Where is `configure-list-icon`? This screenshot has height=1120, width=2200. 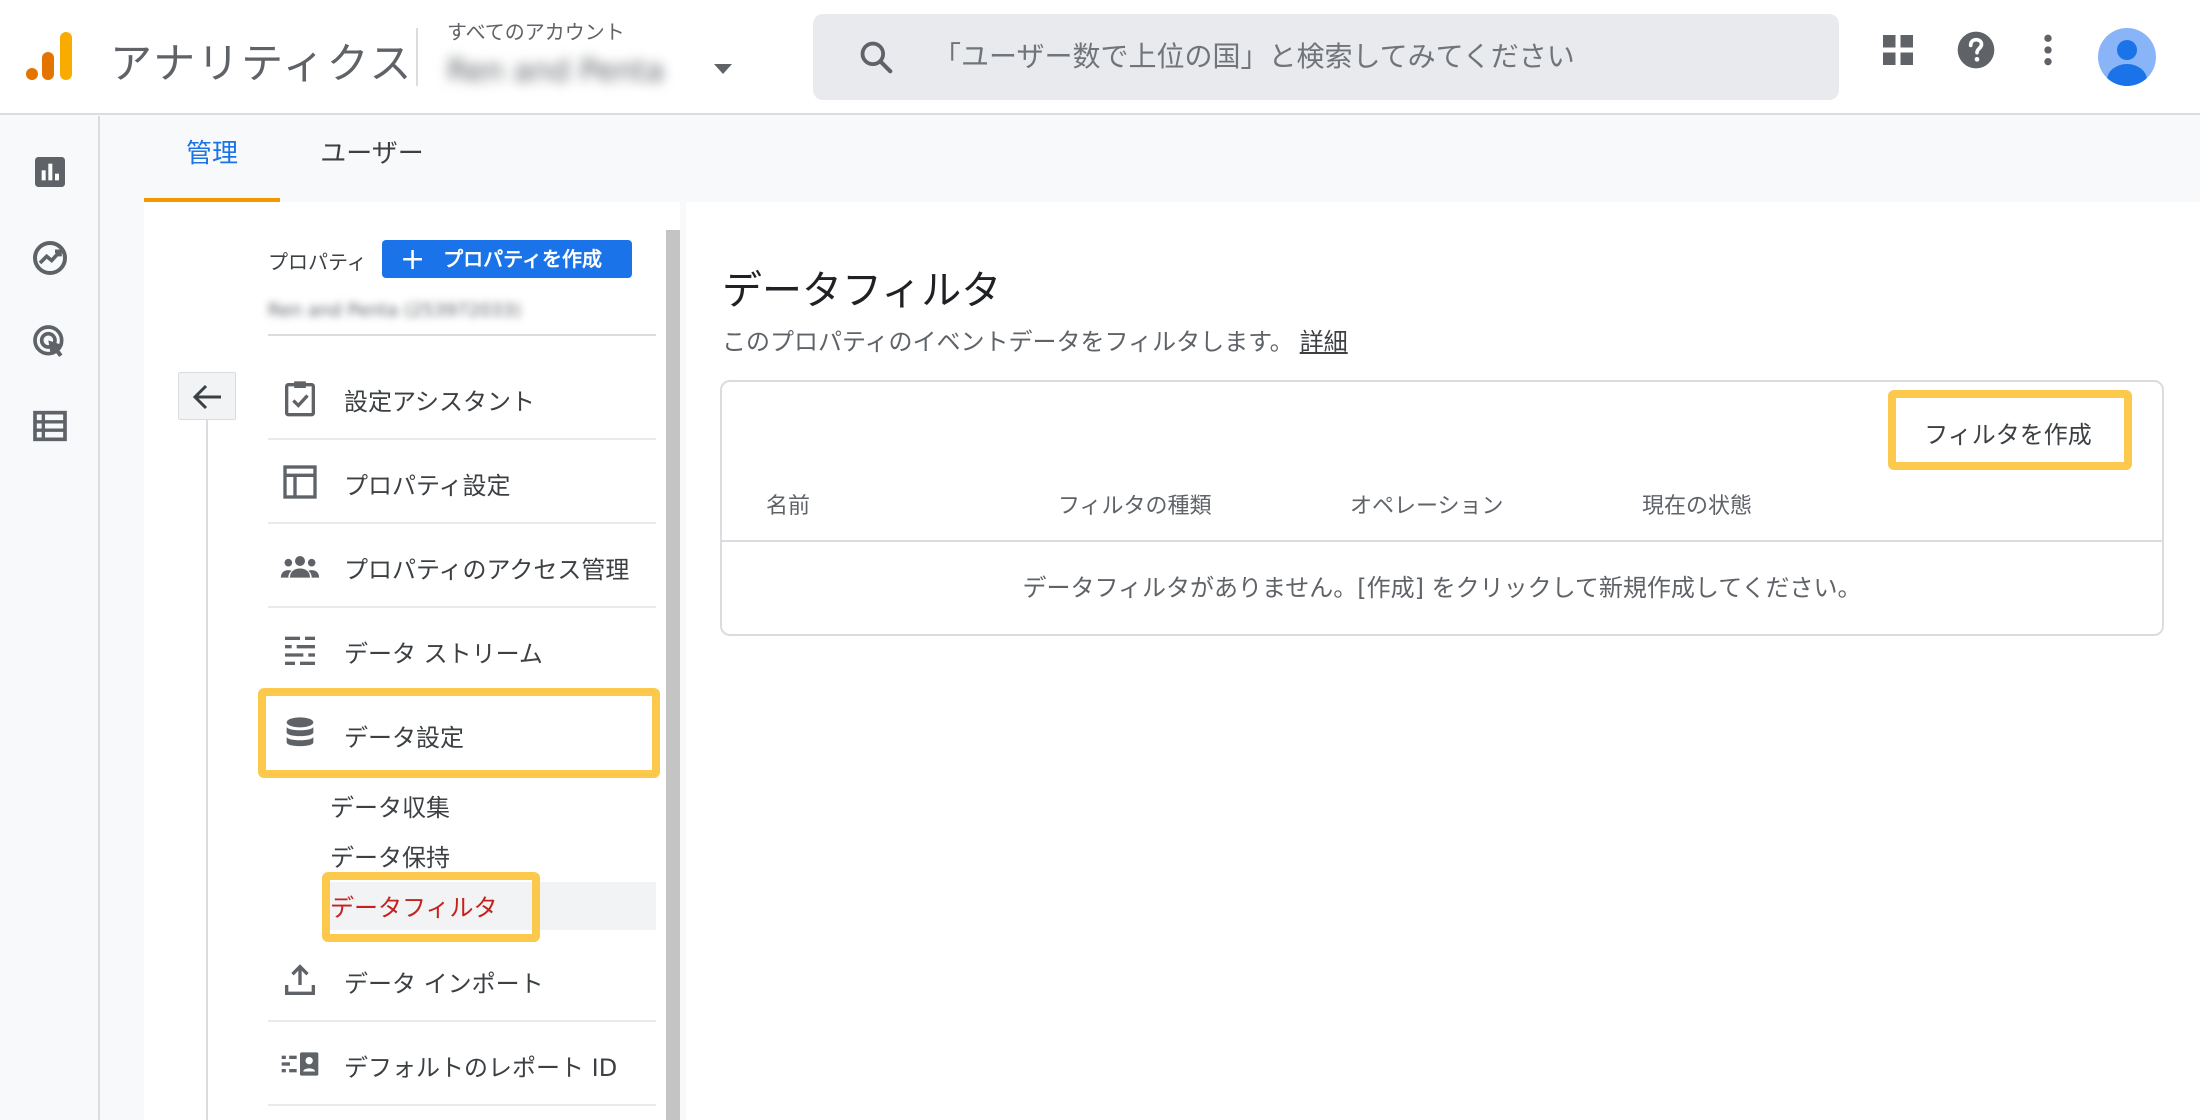 configure-list-icon is located at coordinates (50, 426).